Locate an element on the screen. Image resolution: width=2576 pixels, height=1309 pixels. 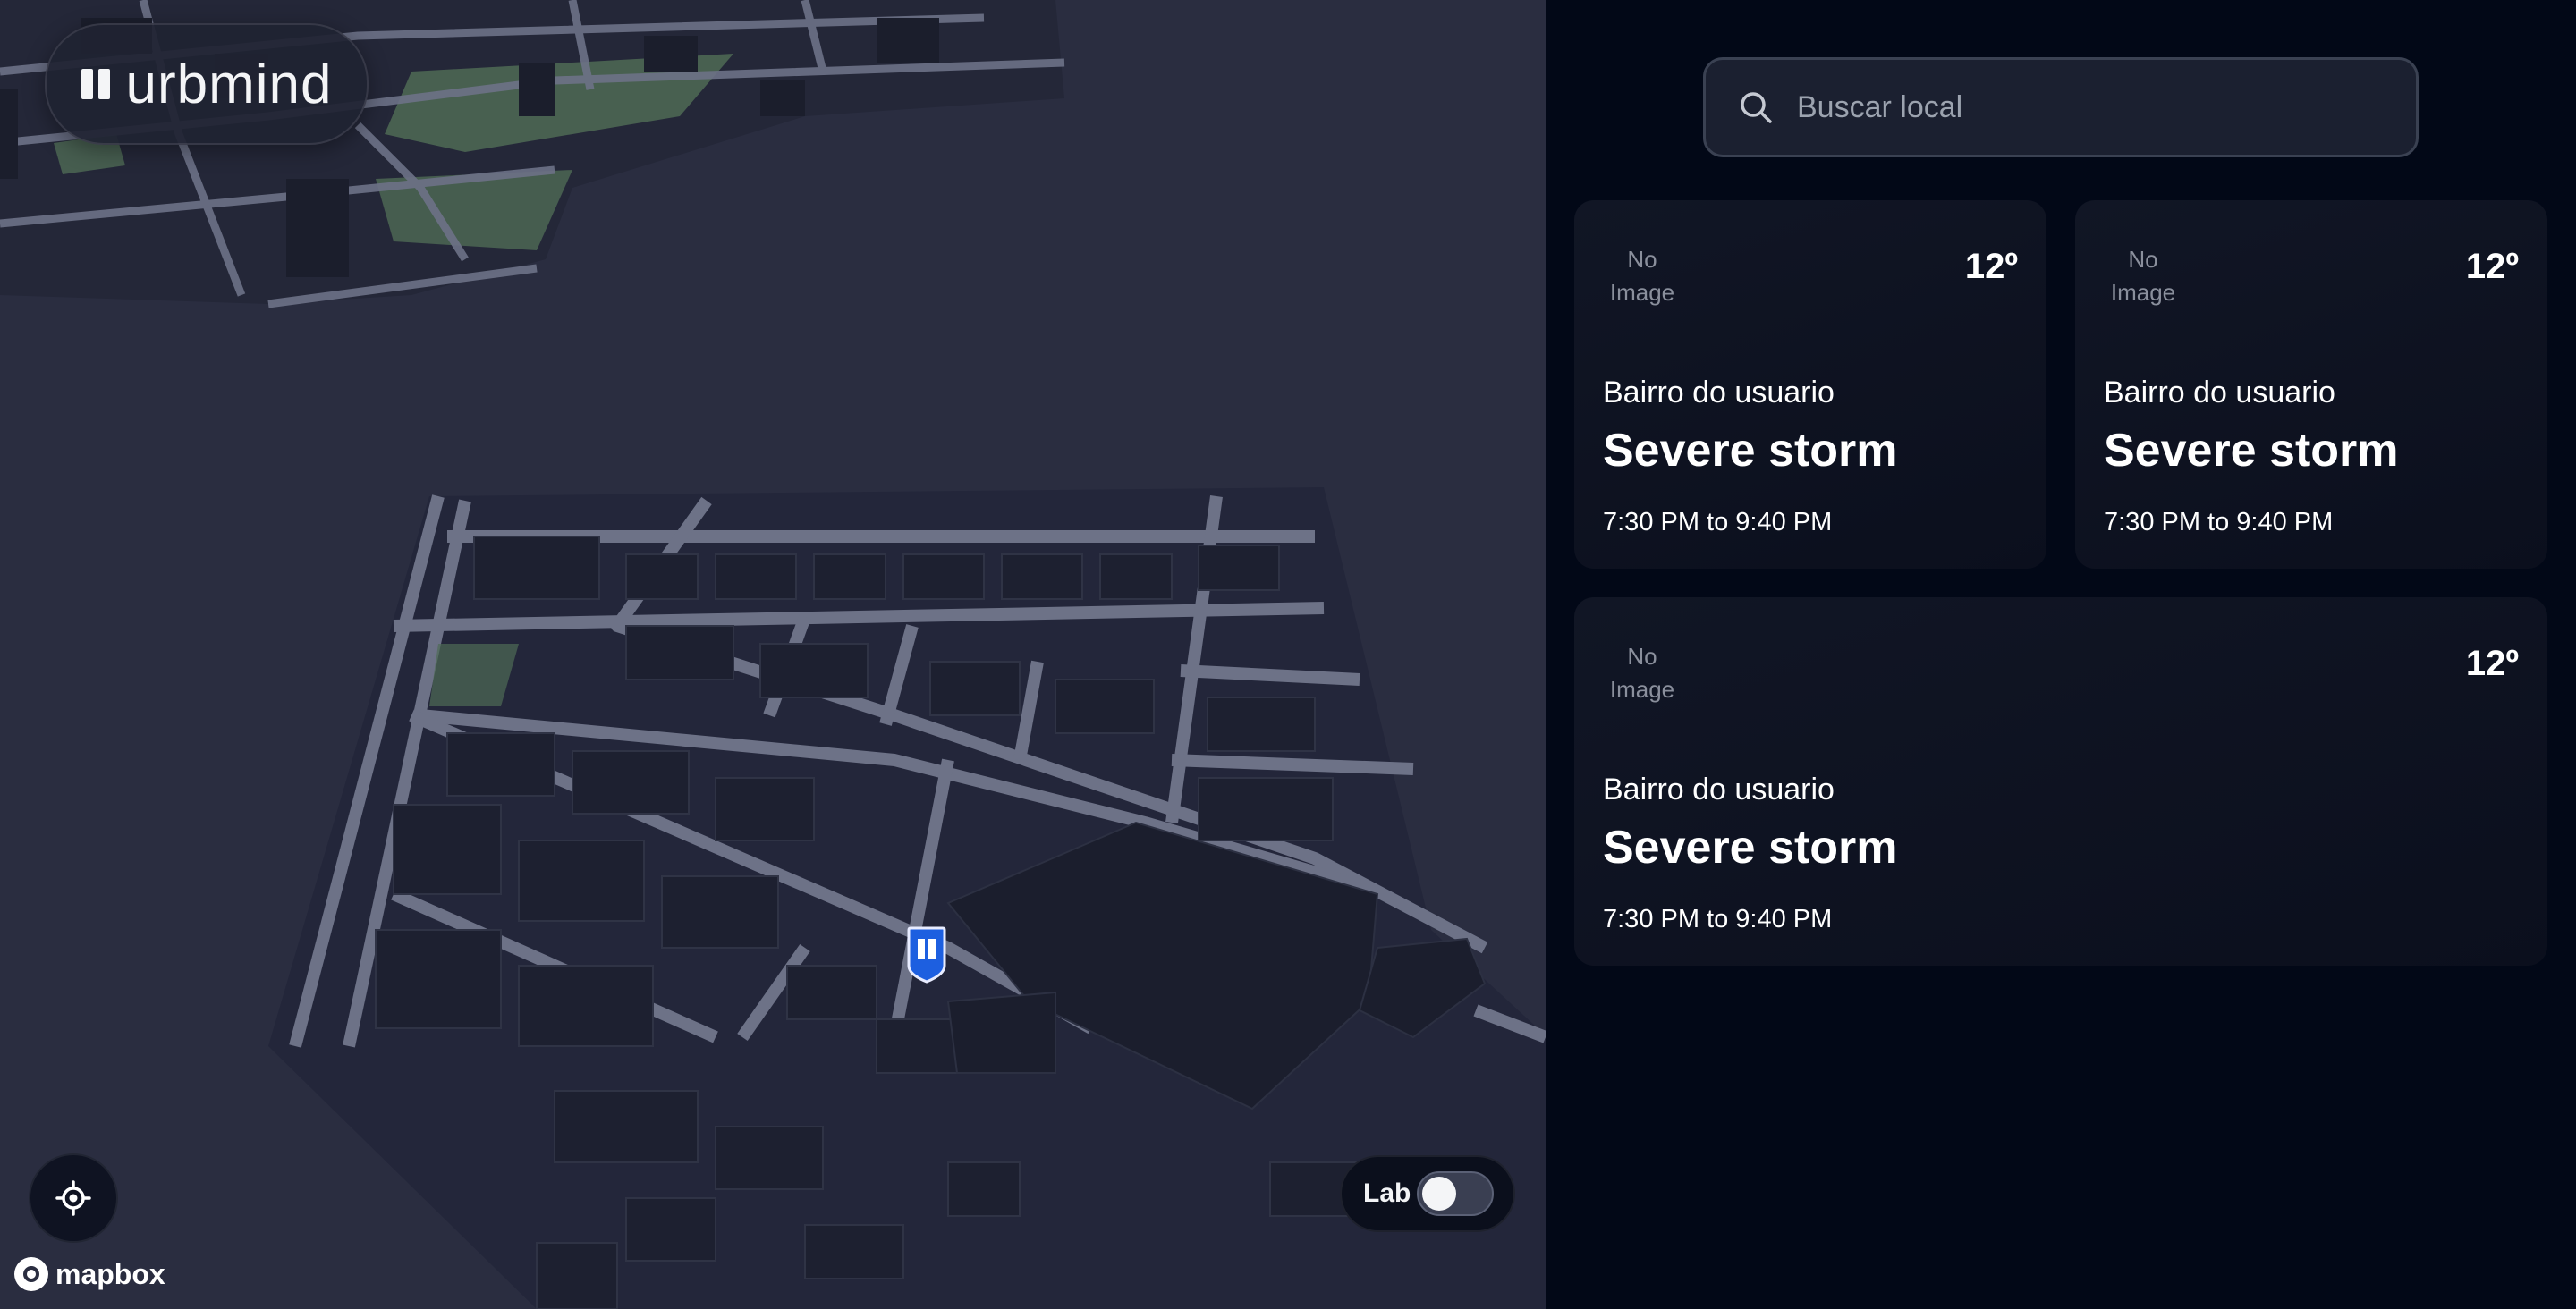
lab-toggle-control: Lab is located at coordinates (1427, 1193).